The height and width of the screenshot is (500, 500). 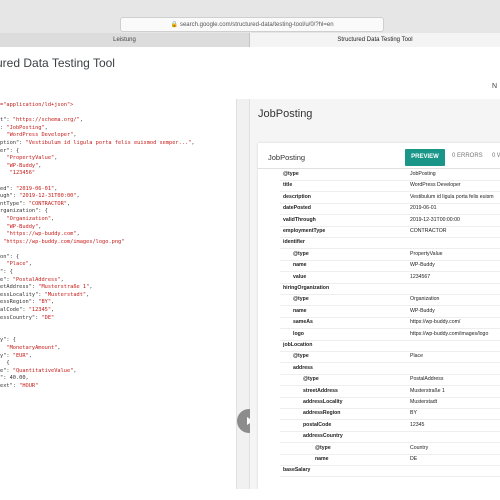 I want to click on row-key: value, so click(x=300, y=276).